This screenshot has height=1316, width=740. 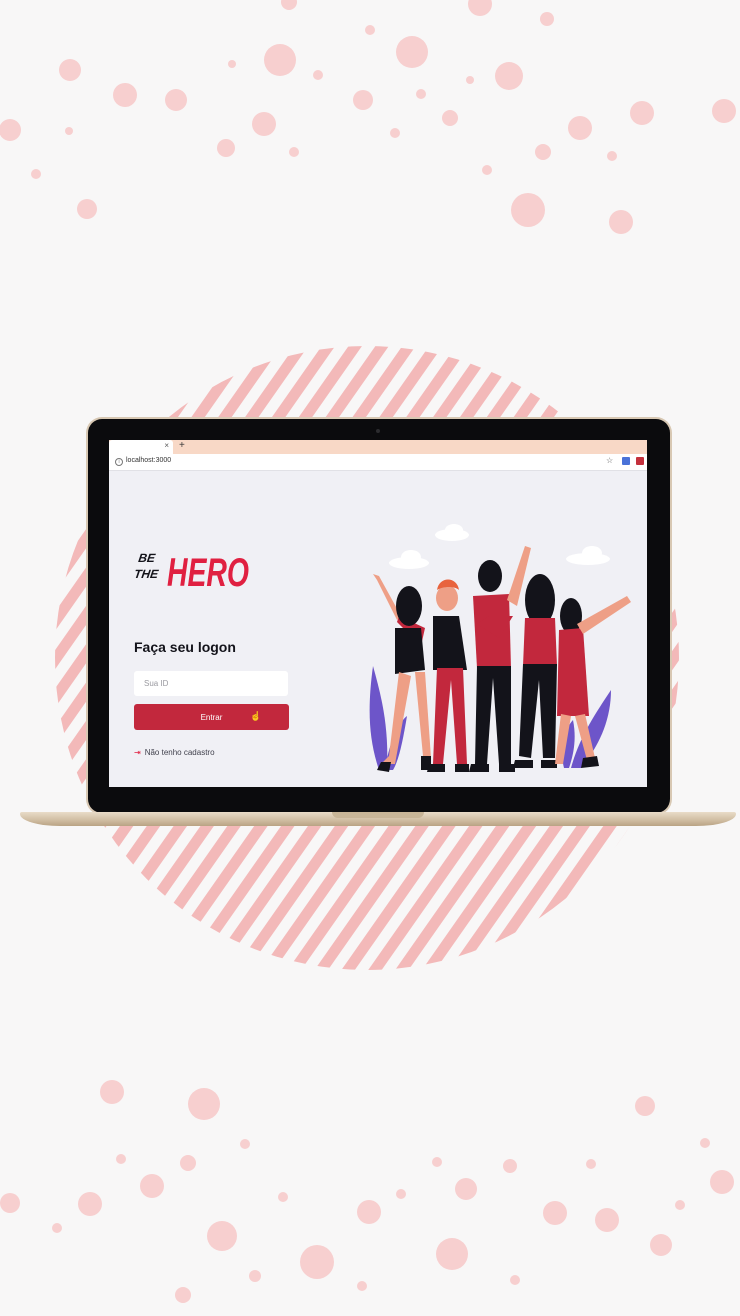 I want to click on close-icon: ×, so click(x=166, y=445).